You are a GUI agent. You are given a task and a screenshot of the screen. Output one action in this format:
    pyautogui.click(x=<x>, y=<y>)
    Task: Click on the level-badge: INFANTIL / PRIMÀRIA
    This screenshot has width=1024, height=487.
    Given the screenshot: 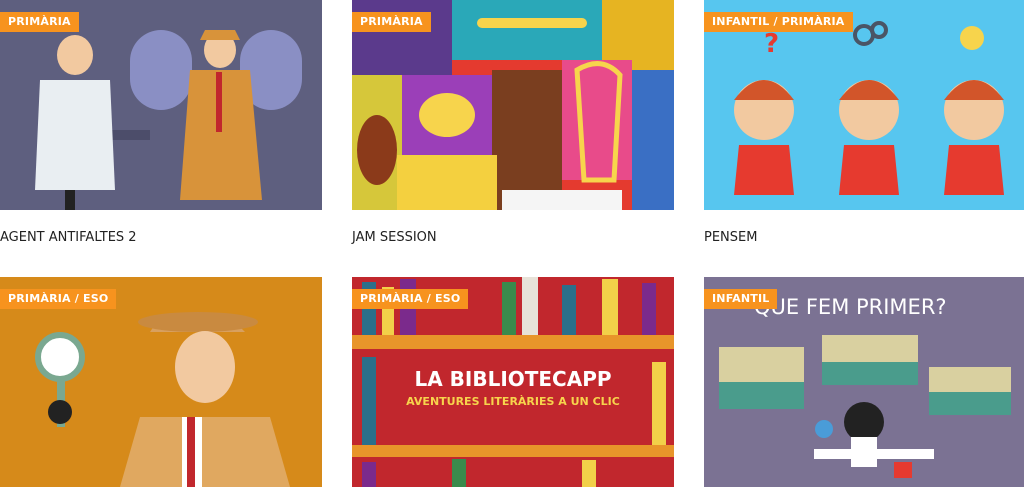 What is the action you would take?
    pyautogui.click(x=778, y=22)
    